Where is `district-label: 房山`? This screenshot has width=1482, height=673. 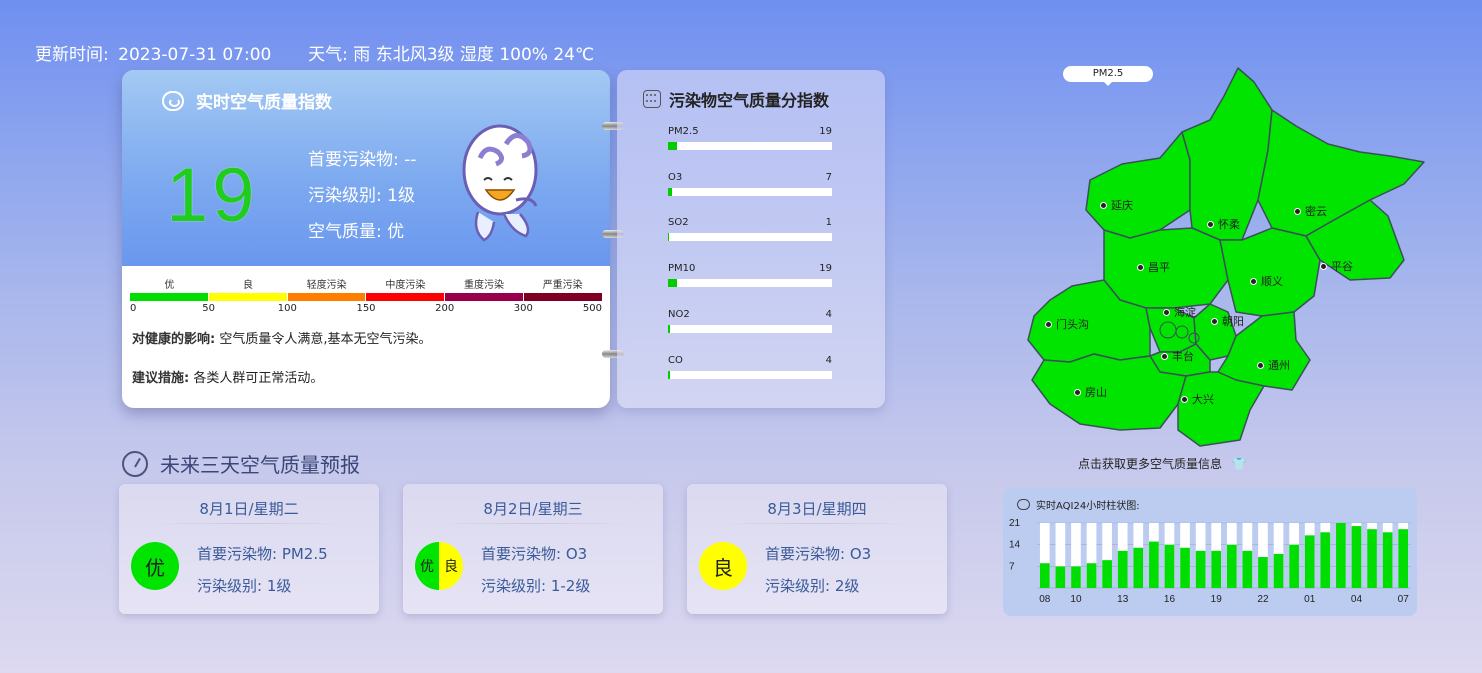
district-label: 房山 is located at coordinates (1090, 392).